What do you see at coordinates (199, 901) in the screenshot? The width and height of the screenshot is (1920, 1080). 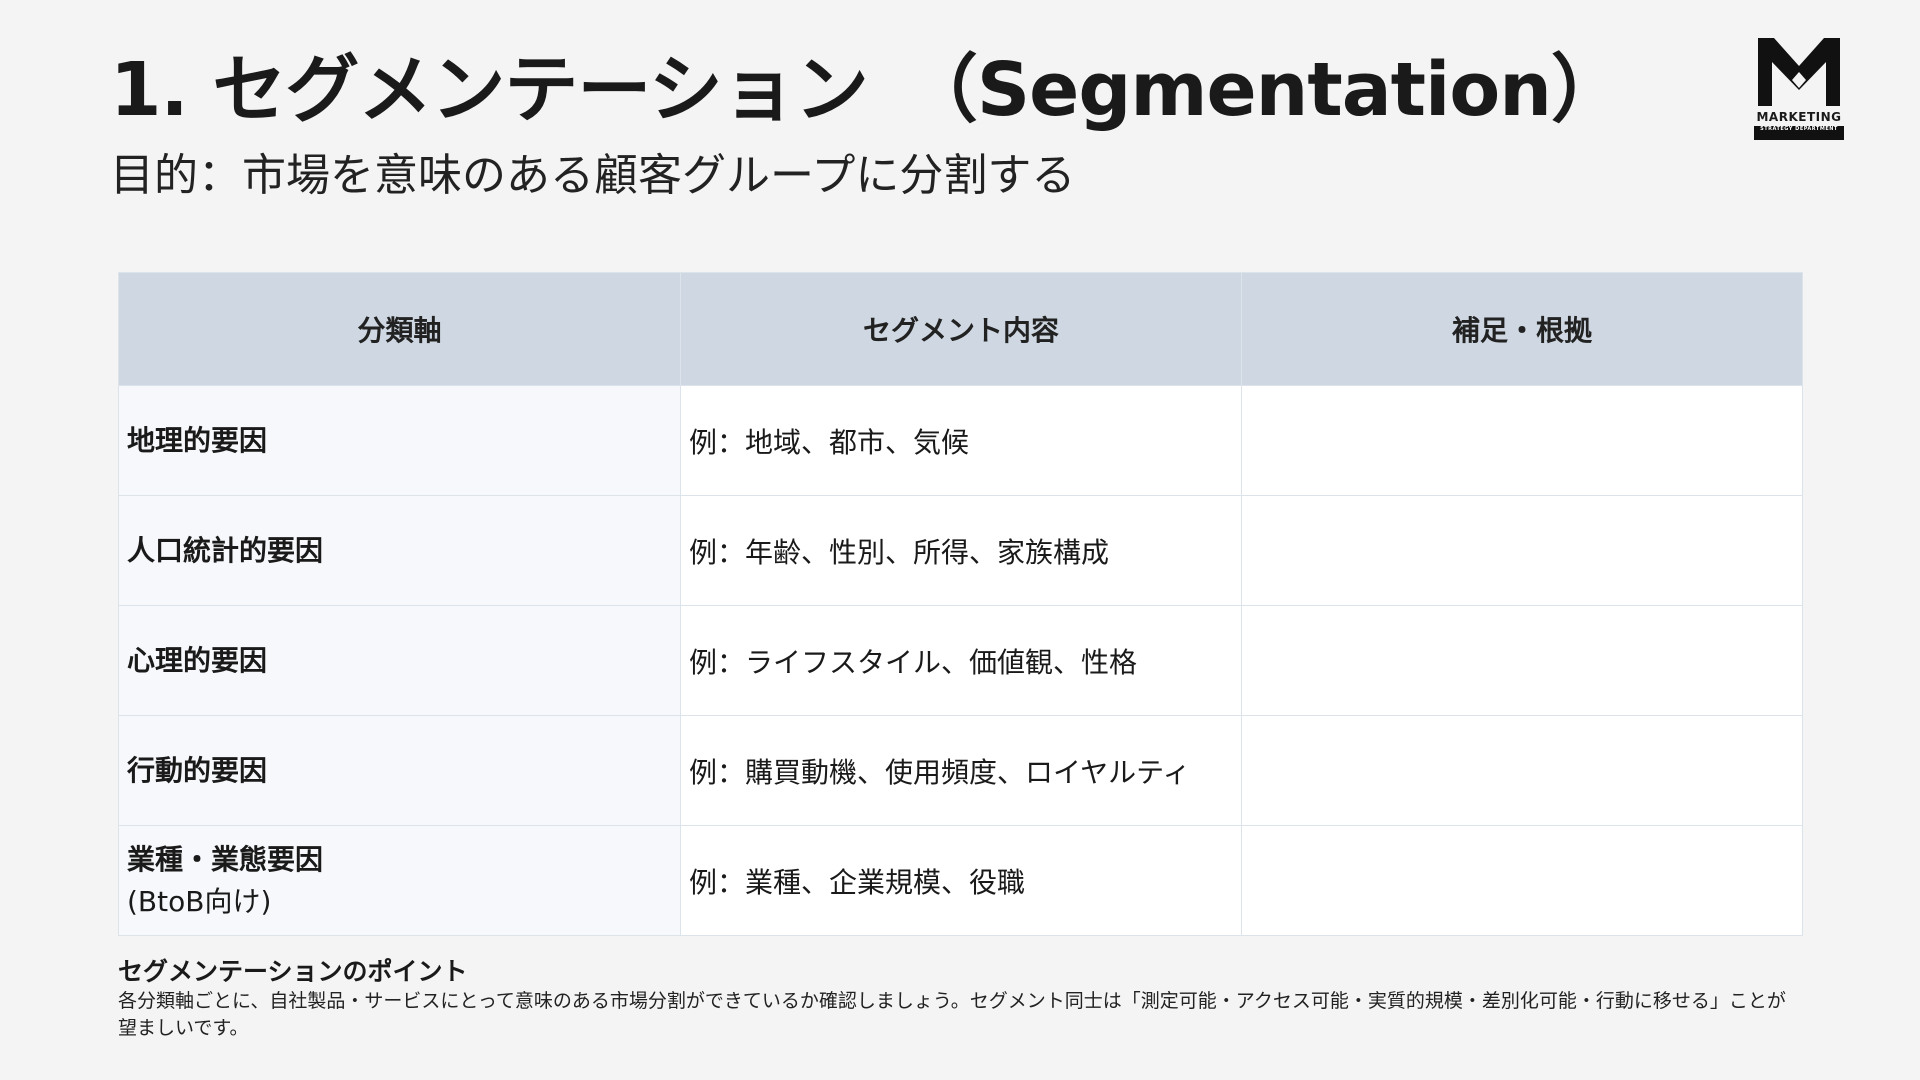 I see `axis-sublabel: (BtoB向け)` at bounding box center [199, 901].